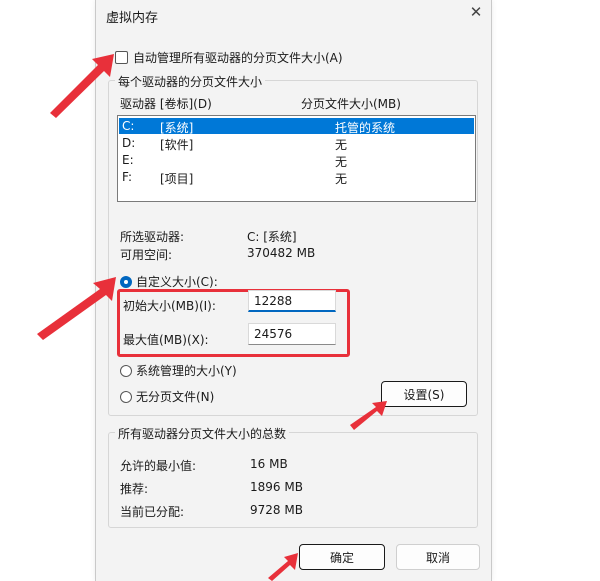  I want to click on arrow-to-set-button, so click(368, 415).